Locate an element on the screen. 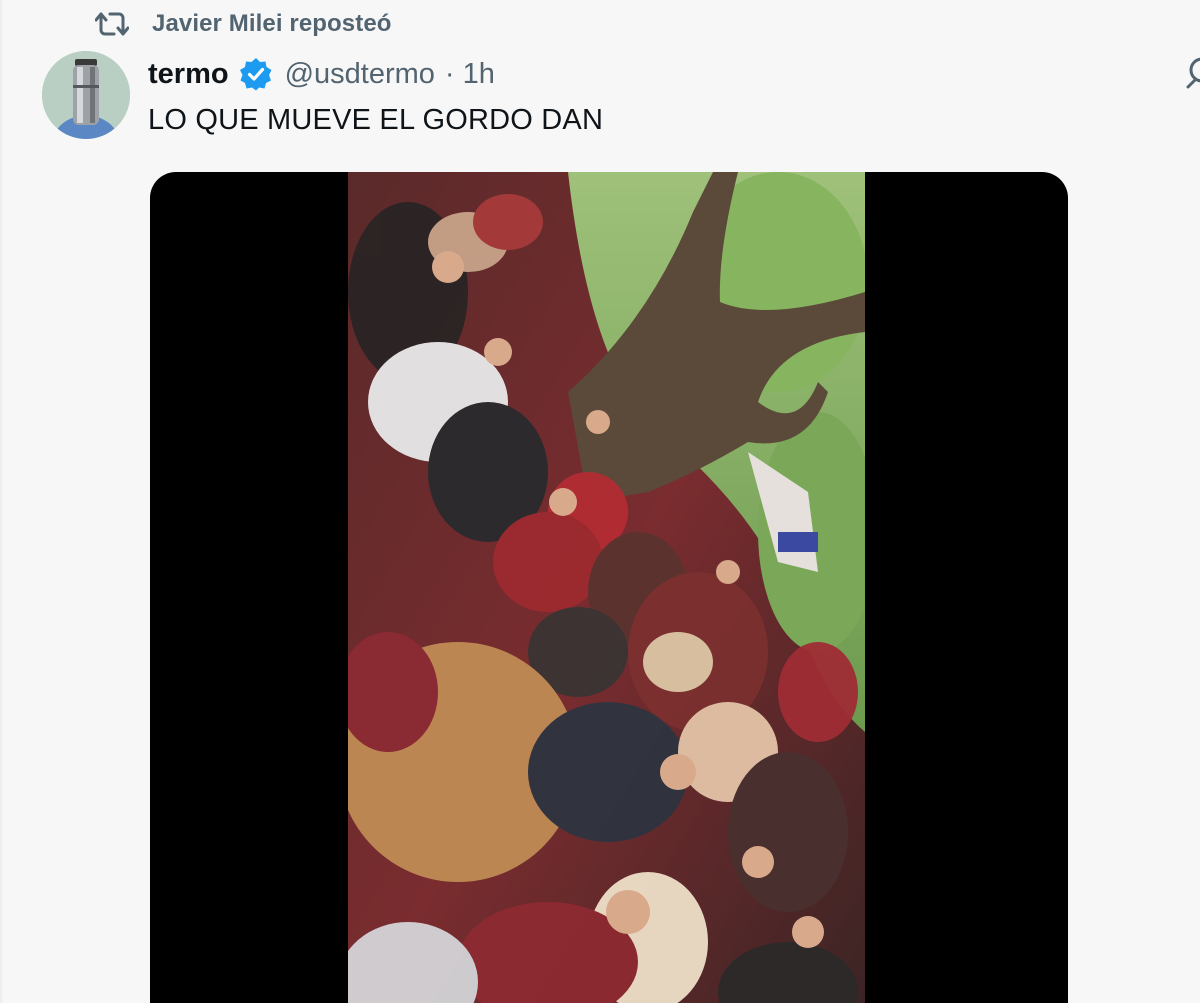 The height and width of the screenshot is (1003, 1200). repost-icon is located at coordinates (112, 24).